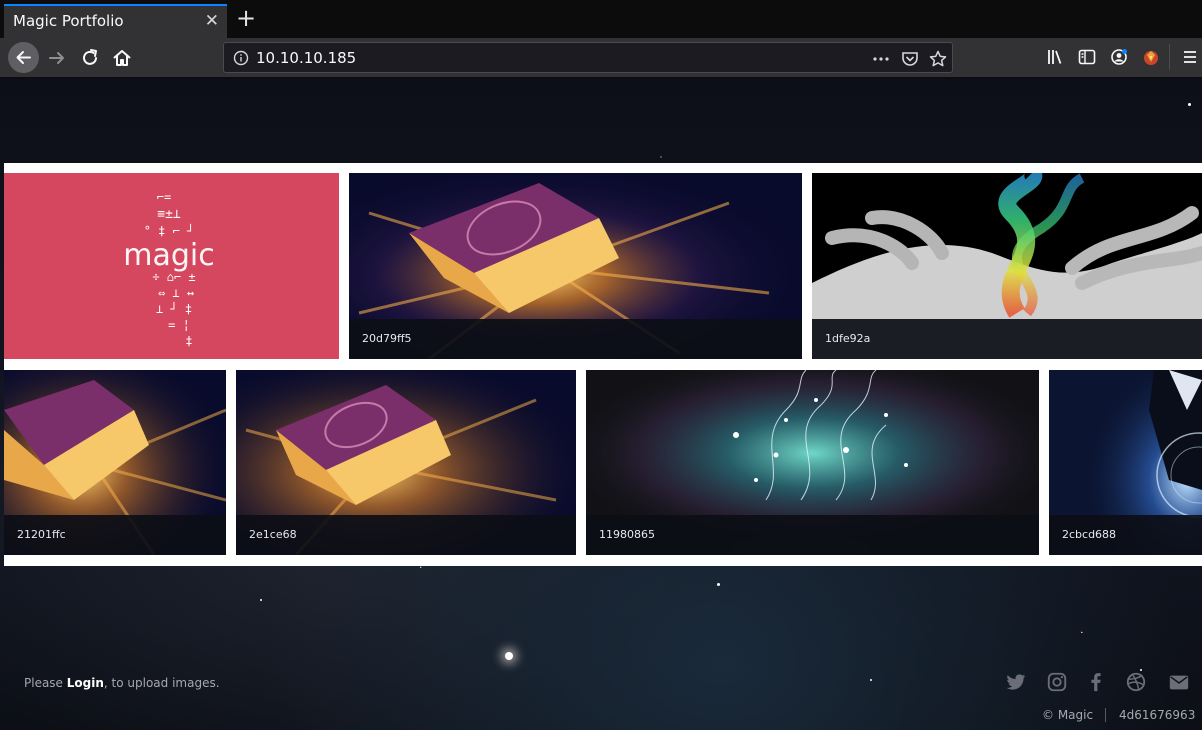  I want to click on sidebar-icon, so click(1087, 57).